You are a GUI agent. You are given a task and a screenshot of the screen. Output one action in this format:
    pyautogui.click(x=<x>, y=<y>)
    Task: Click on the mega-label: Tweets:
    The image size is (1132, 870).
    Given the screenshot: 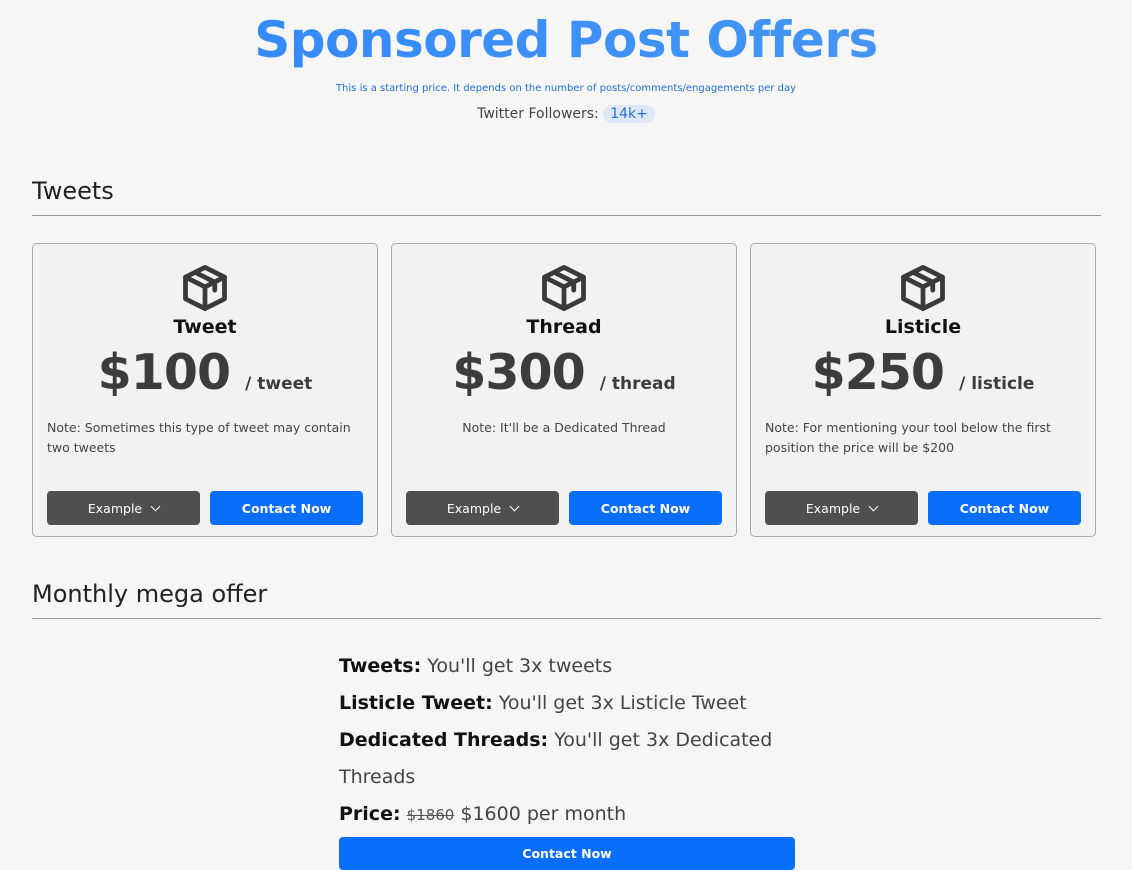 What is the action you would take?
    pyautogui.click(x=380, y=666)
    